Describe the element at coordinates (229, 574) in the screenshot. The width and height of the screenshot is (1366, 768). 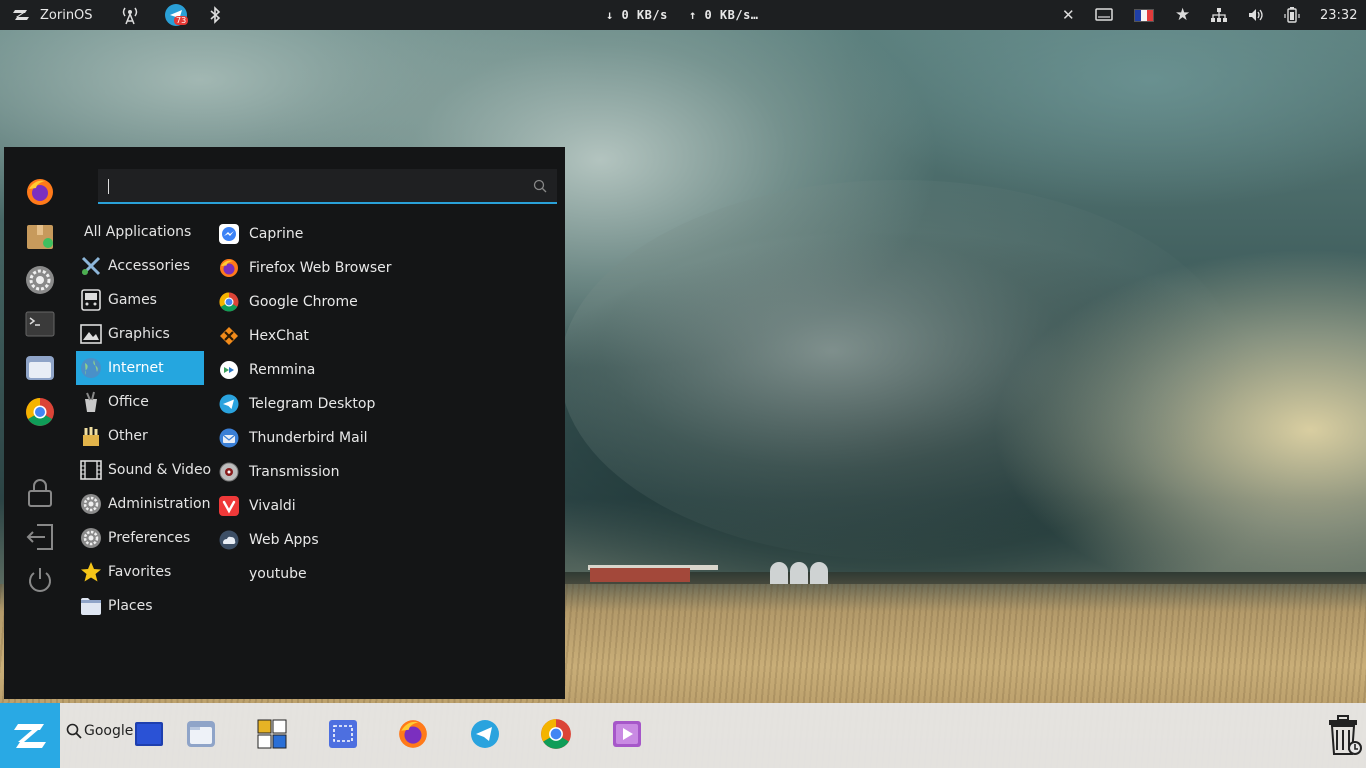
I see `youtube-blank-icon` at that location.